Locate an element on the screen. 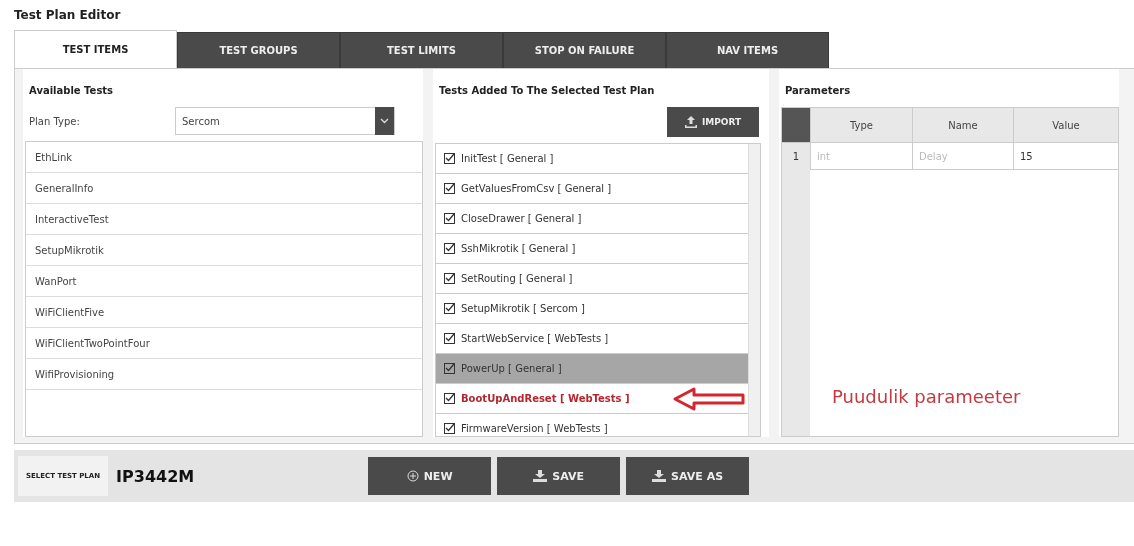  table-corner is located at coordinates (796, 125).